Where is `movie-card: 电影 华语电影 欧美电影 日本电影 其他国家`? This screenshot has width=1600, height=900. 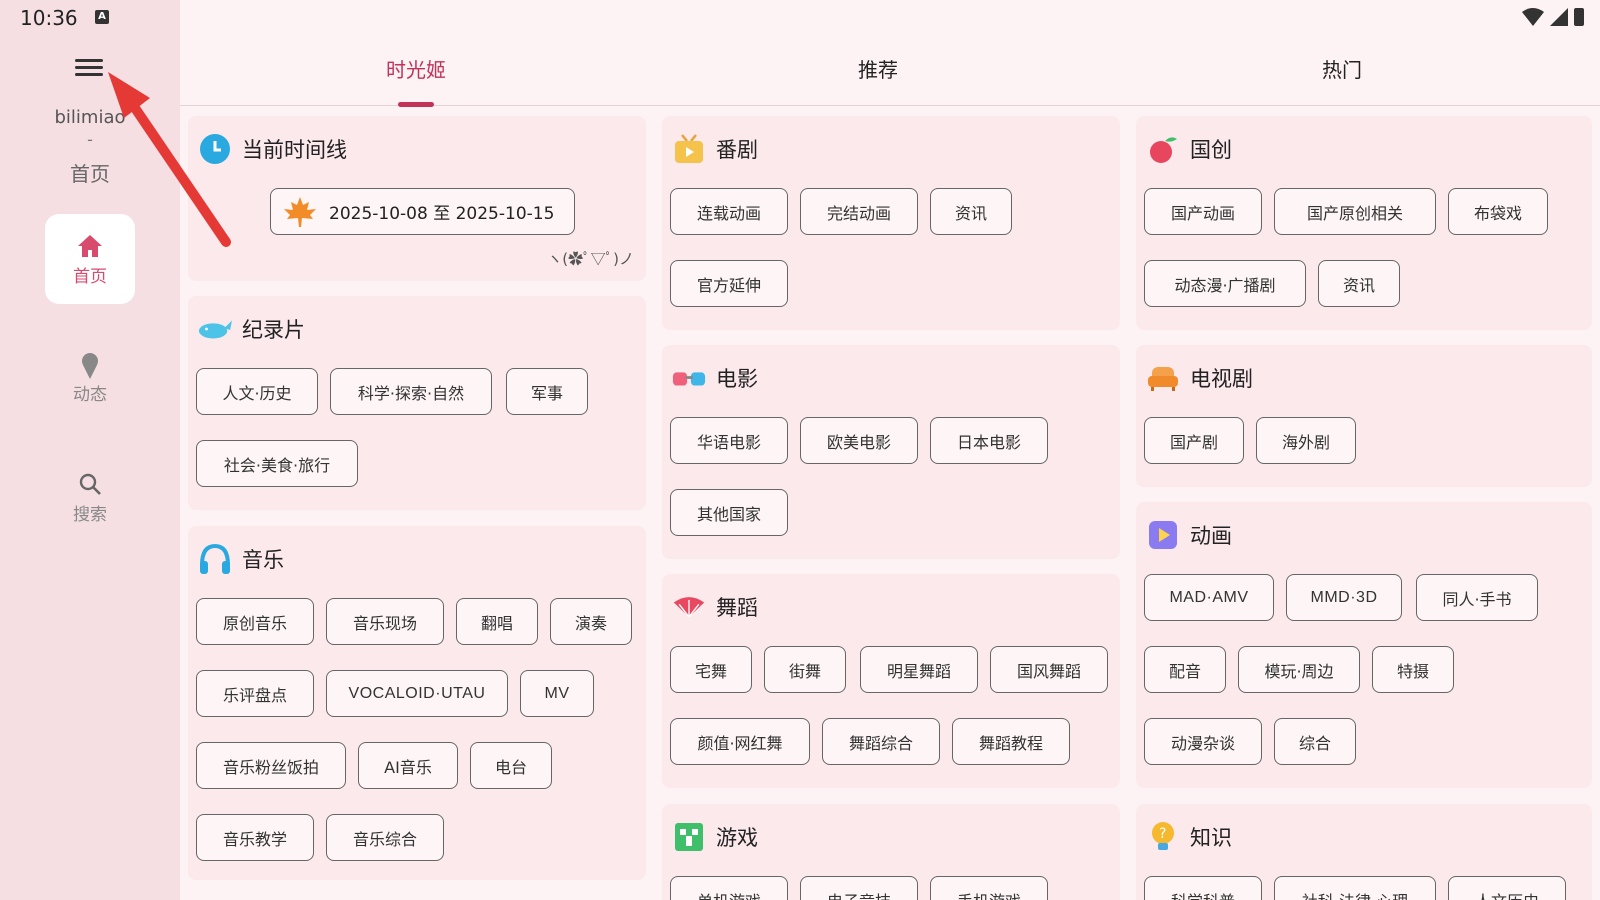 movie-card: 电影 华语电影 欧美电影 日本电影 其他国家 is located at coordinates (891, 452).